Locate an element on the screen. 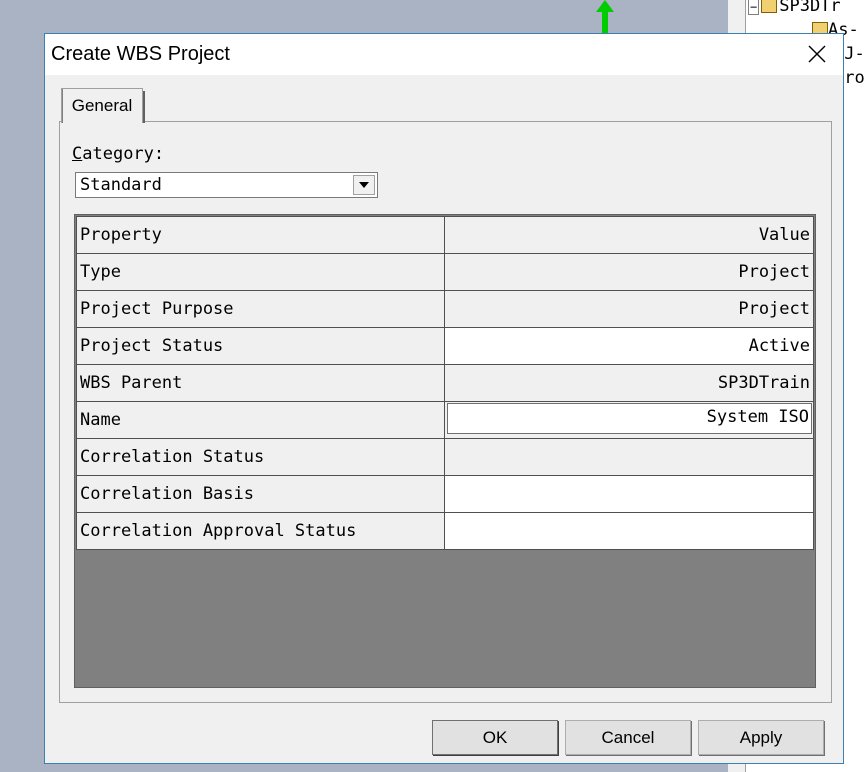 The height and width of the screenshot is (772, 865). property-value-cell is located at coordinates (629, 457).